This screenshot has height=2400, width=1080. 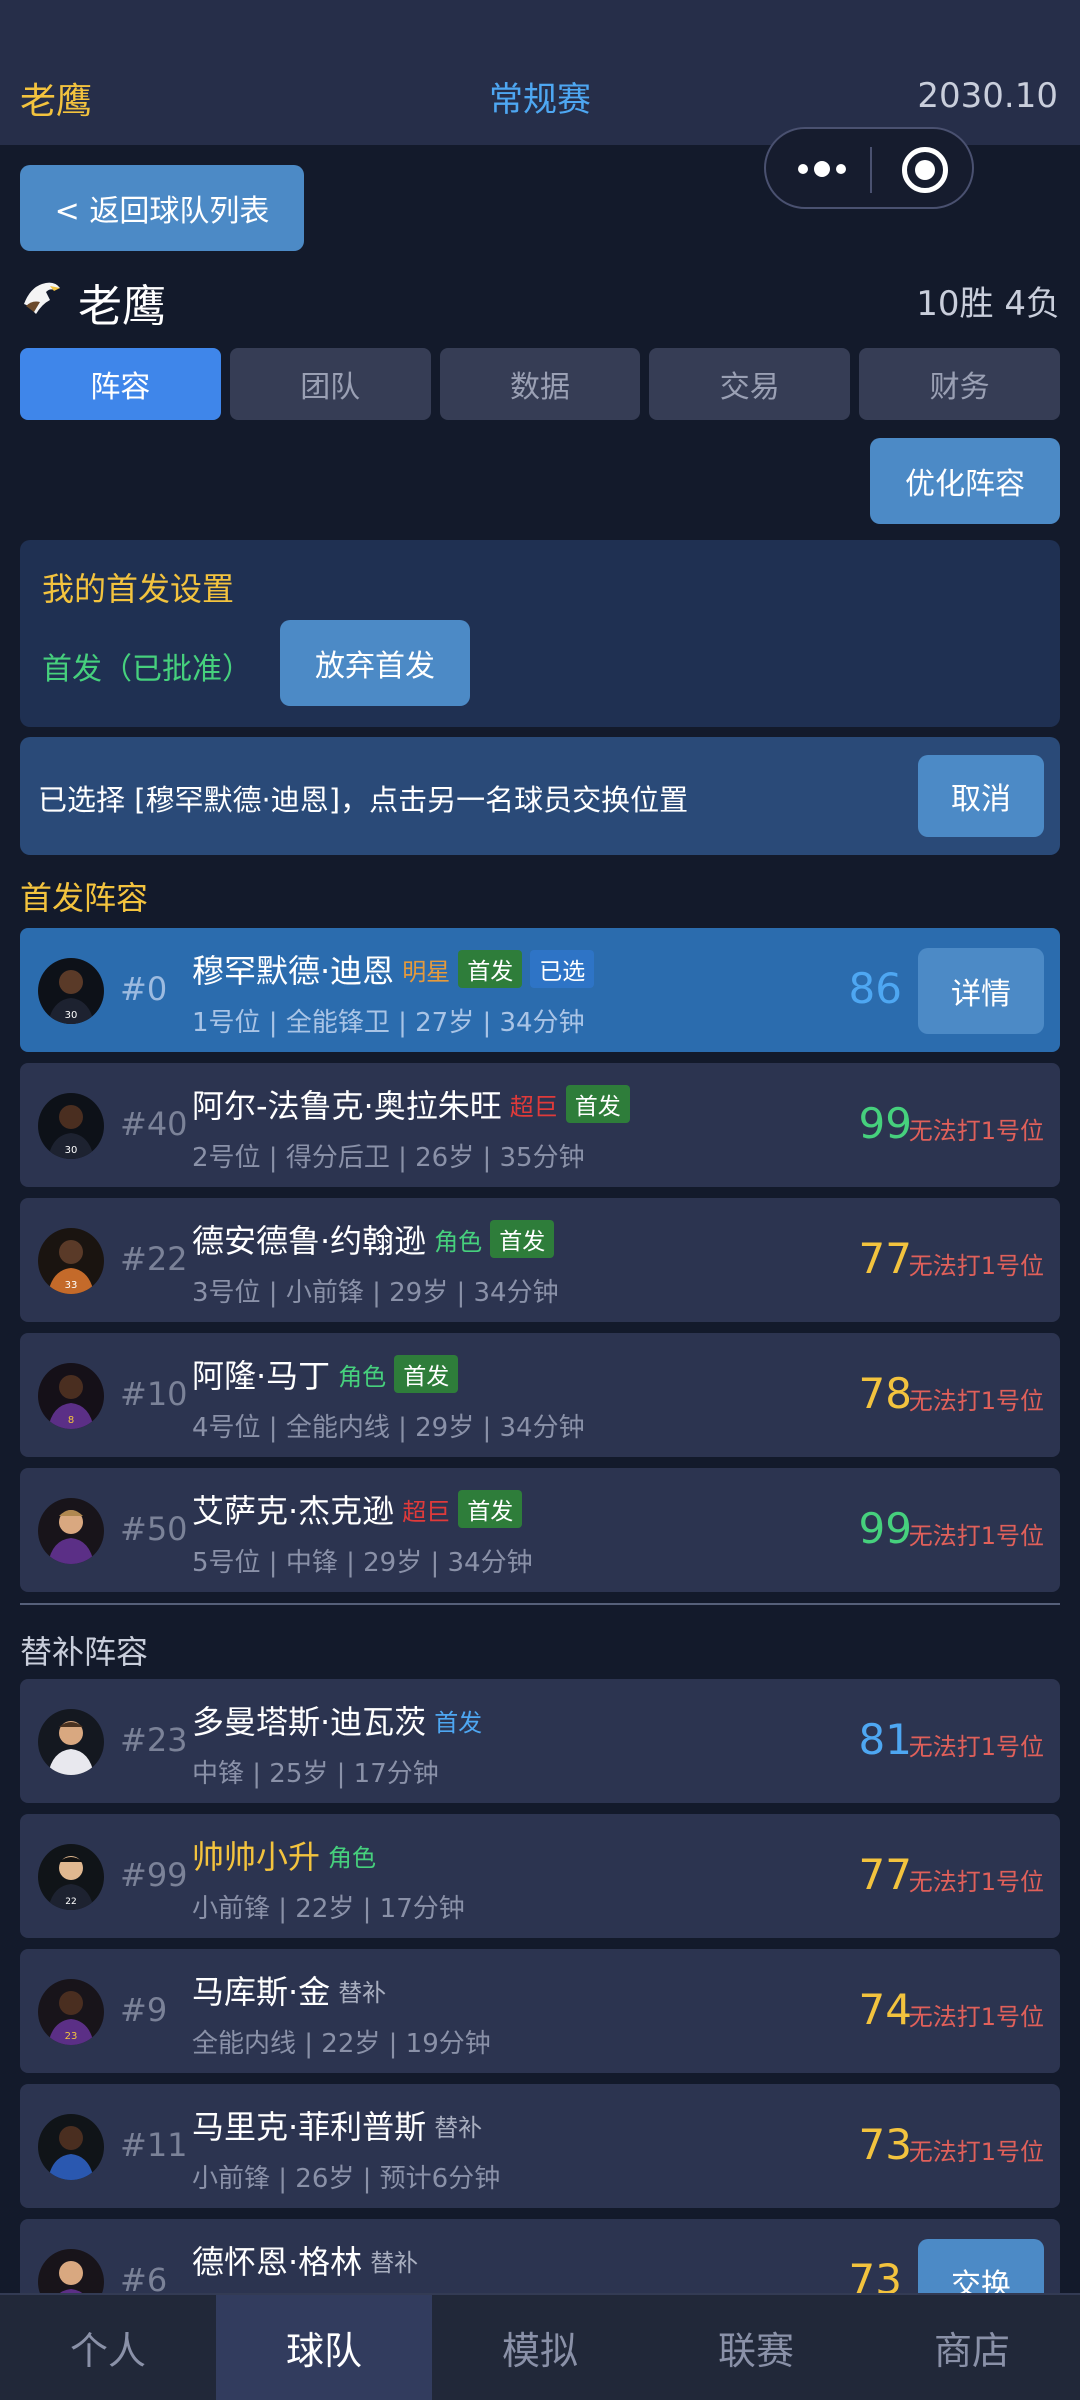 What do you see at coordinates (375, 1293) in the screenshot?
I see `player-meta: 3号位 | 小前锋 | 29岁 | 34分钟` at bounding box center [375, 1293].